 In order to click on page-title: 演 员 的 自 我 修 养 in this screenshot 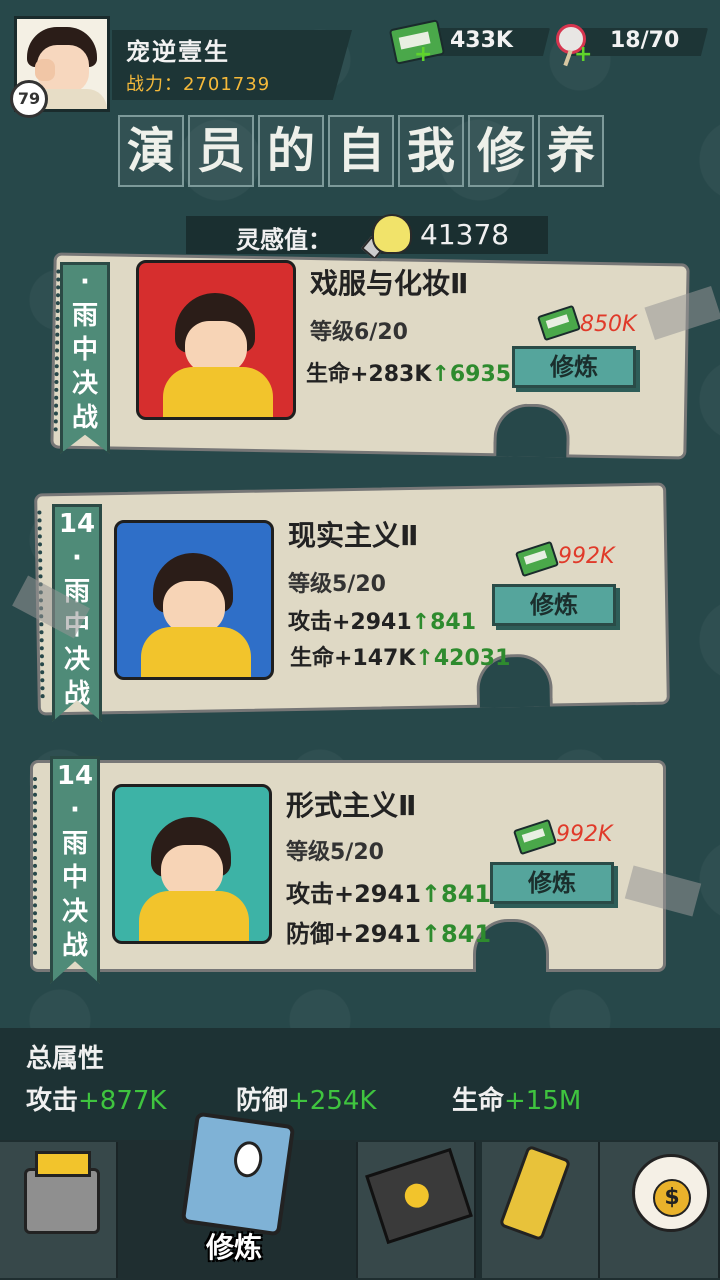, I will do `click(370, 151)`.